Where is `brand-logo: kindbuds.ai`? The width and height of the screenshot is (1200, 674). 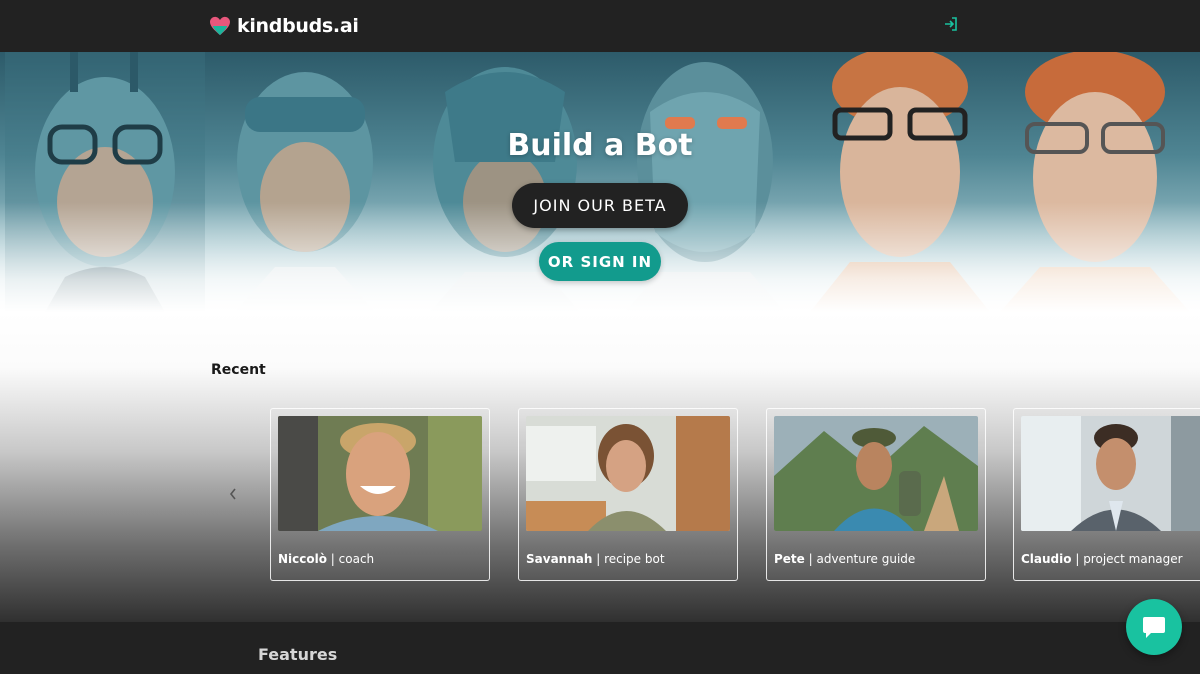 brand-logo: kindbuds.ai is located at coordinates (284, 26).